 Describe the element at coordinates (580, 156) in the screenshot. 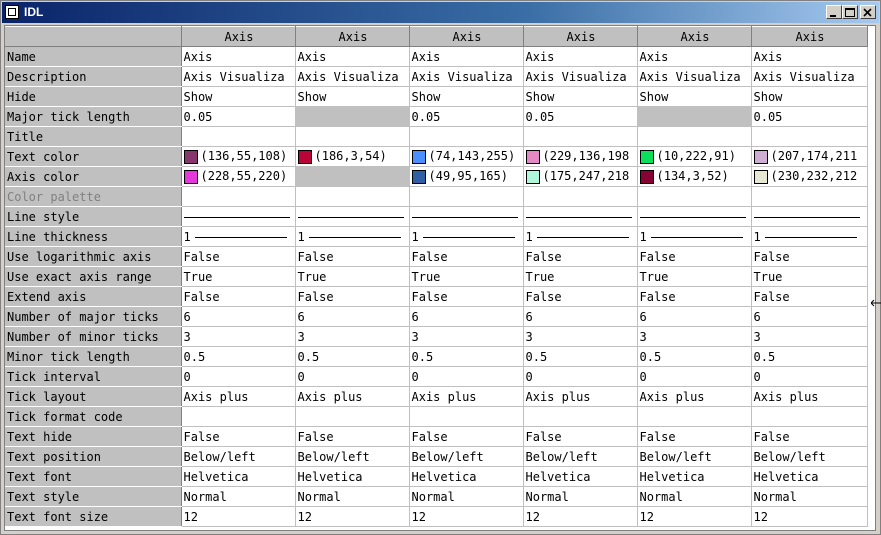

I see `property-cell: (229,136,198` at that location.